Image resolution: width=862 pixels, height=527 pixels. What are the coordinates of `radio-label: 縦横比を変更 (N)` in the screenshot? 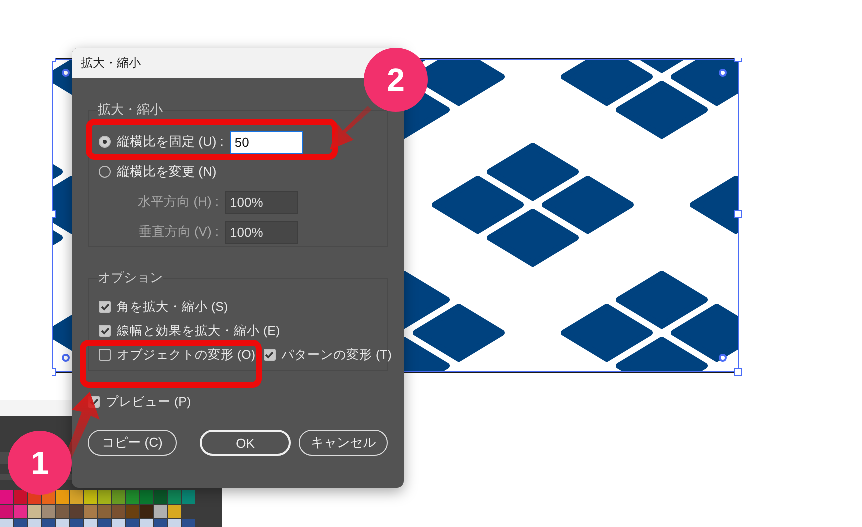 It's located at (167, 172).